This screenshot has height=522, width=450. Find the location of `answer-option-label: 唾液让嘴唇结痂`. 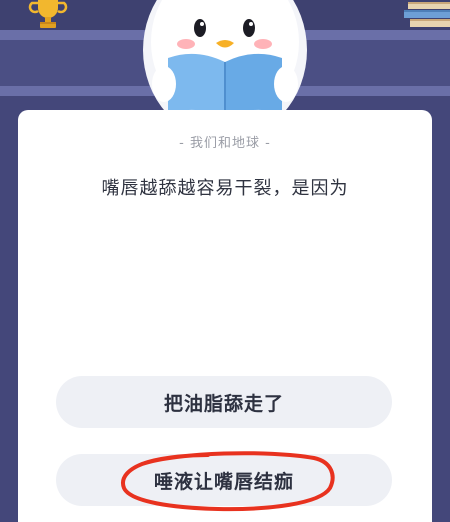

answer-option-label: 唾液让嘴唇结痂 is located at coordinates (223, 481).